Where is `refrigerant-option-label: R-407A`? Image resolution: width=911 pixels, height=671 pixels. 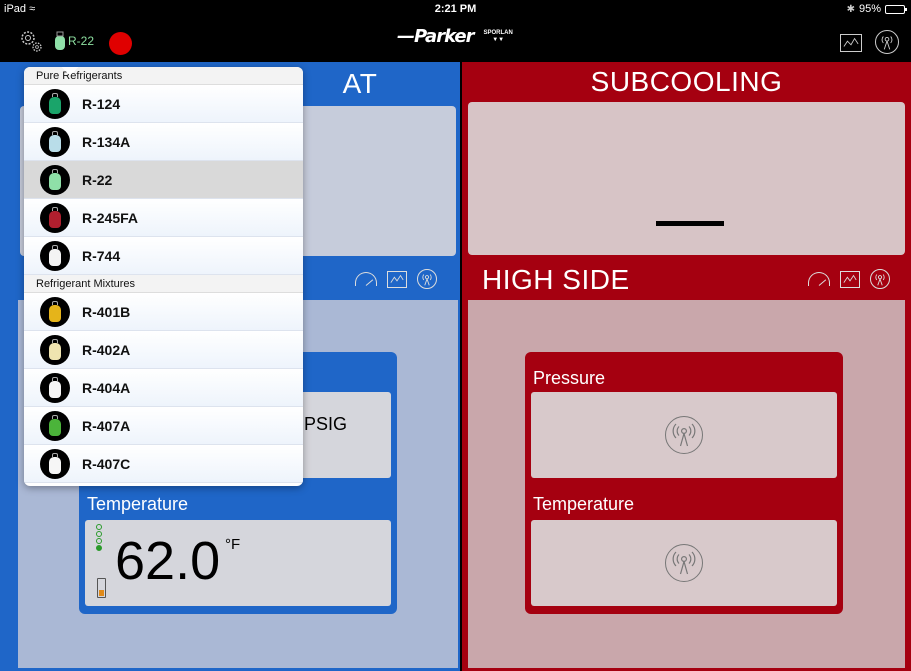
refrigerant-option-label: R-407A is located at coordinates (106, 425).